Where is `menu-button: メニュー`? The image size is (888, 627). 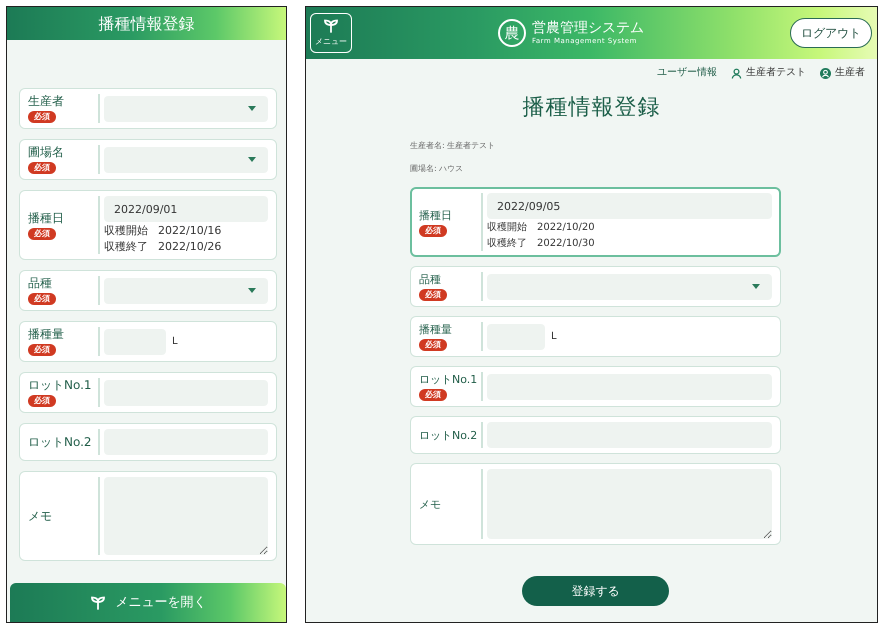
menu-button: メニュー is located at coordinates (331, 33).